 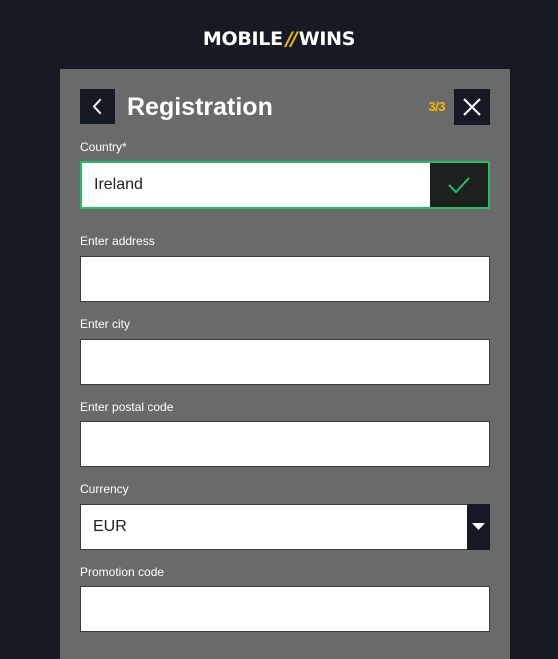 I want to click on logo-text-wins: WINS, so click(x=327, y=39).